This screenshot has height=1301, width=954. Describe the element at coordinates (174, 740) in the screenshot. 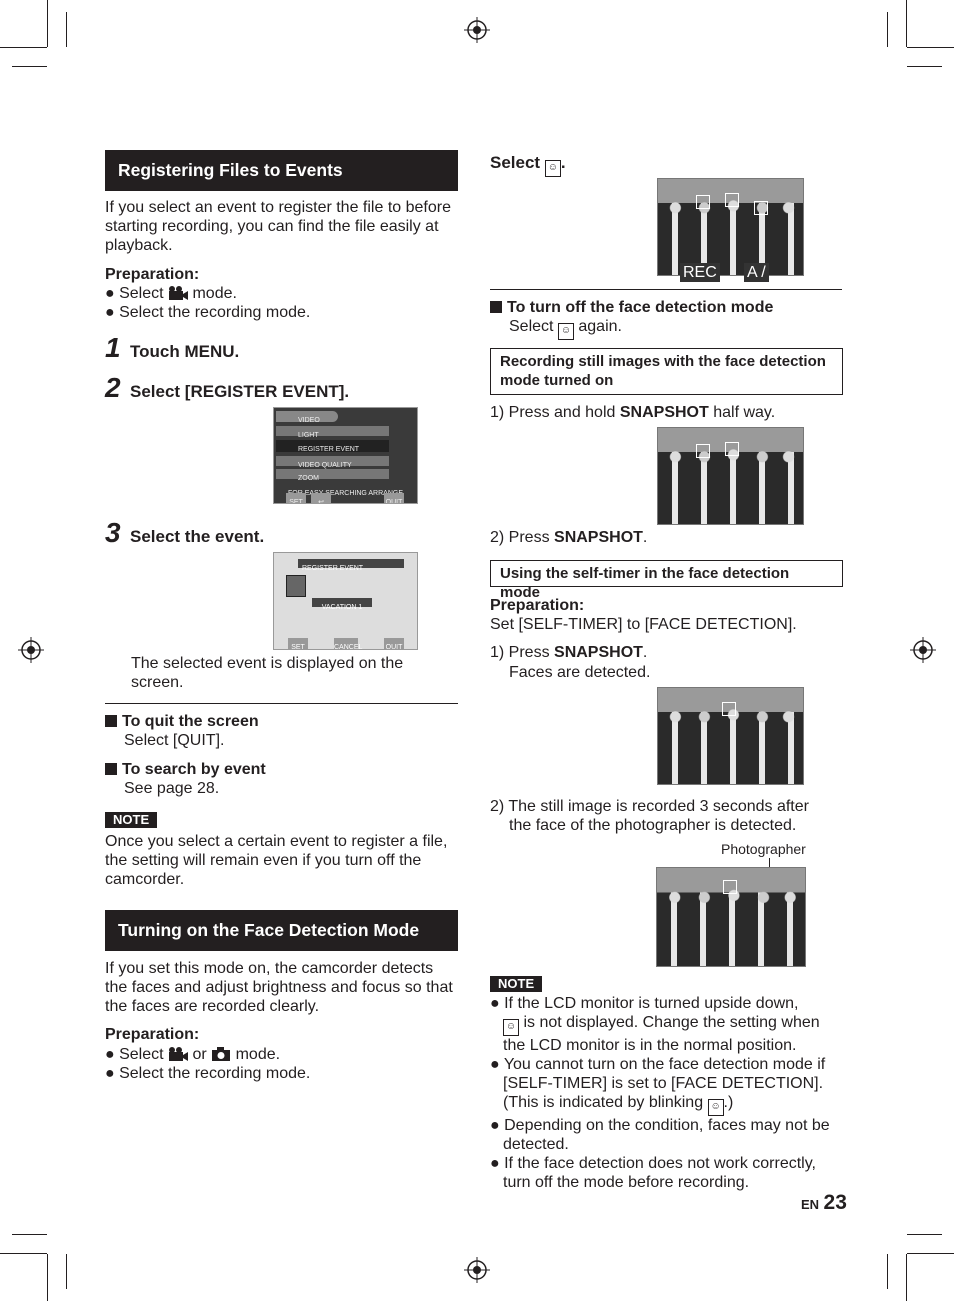

I see `quit-text: Select [QUIT].` at that location.